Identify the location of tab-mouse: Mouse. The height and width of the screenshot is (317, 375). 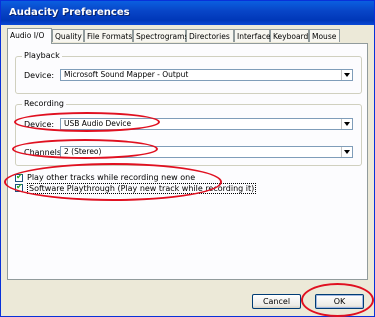
(324, 35).